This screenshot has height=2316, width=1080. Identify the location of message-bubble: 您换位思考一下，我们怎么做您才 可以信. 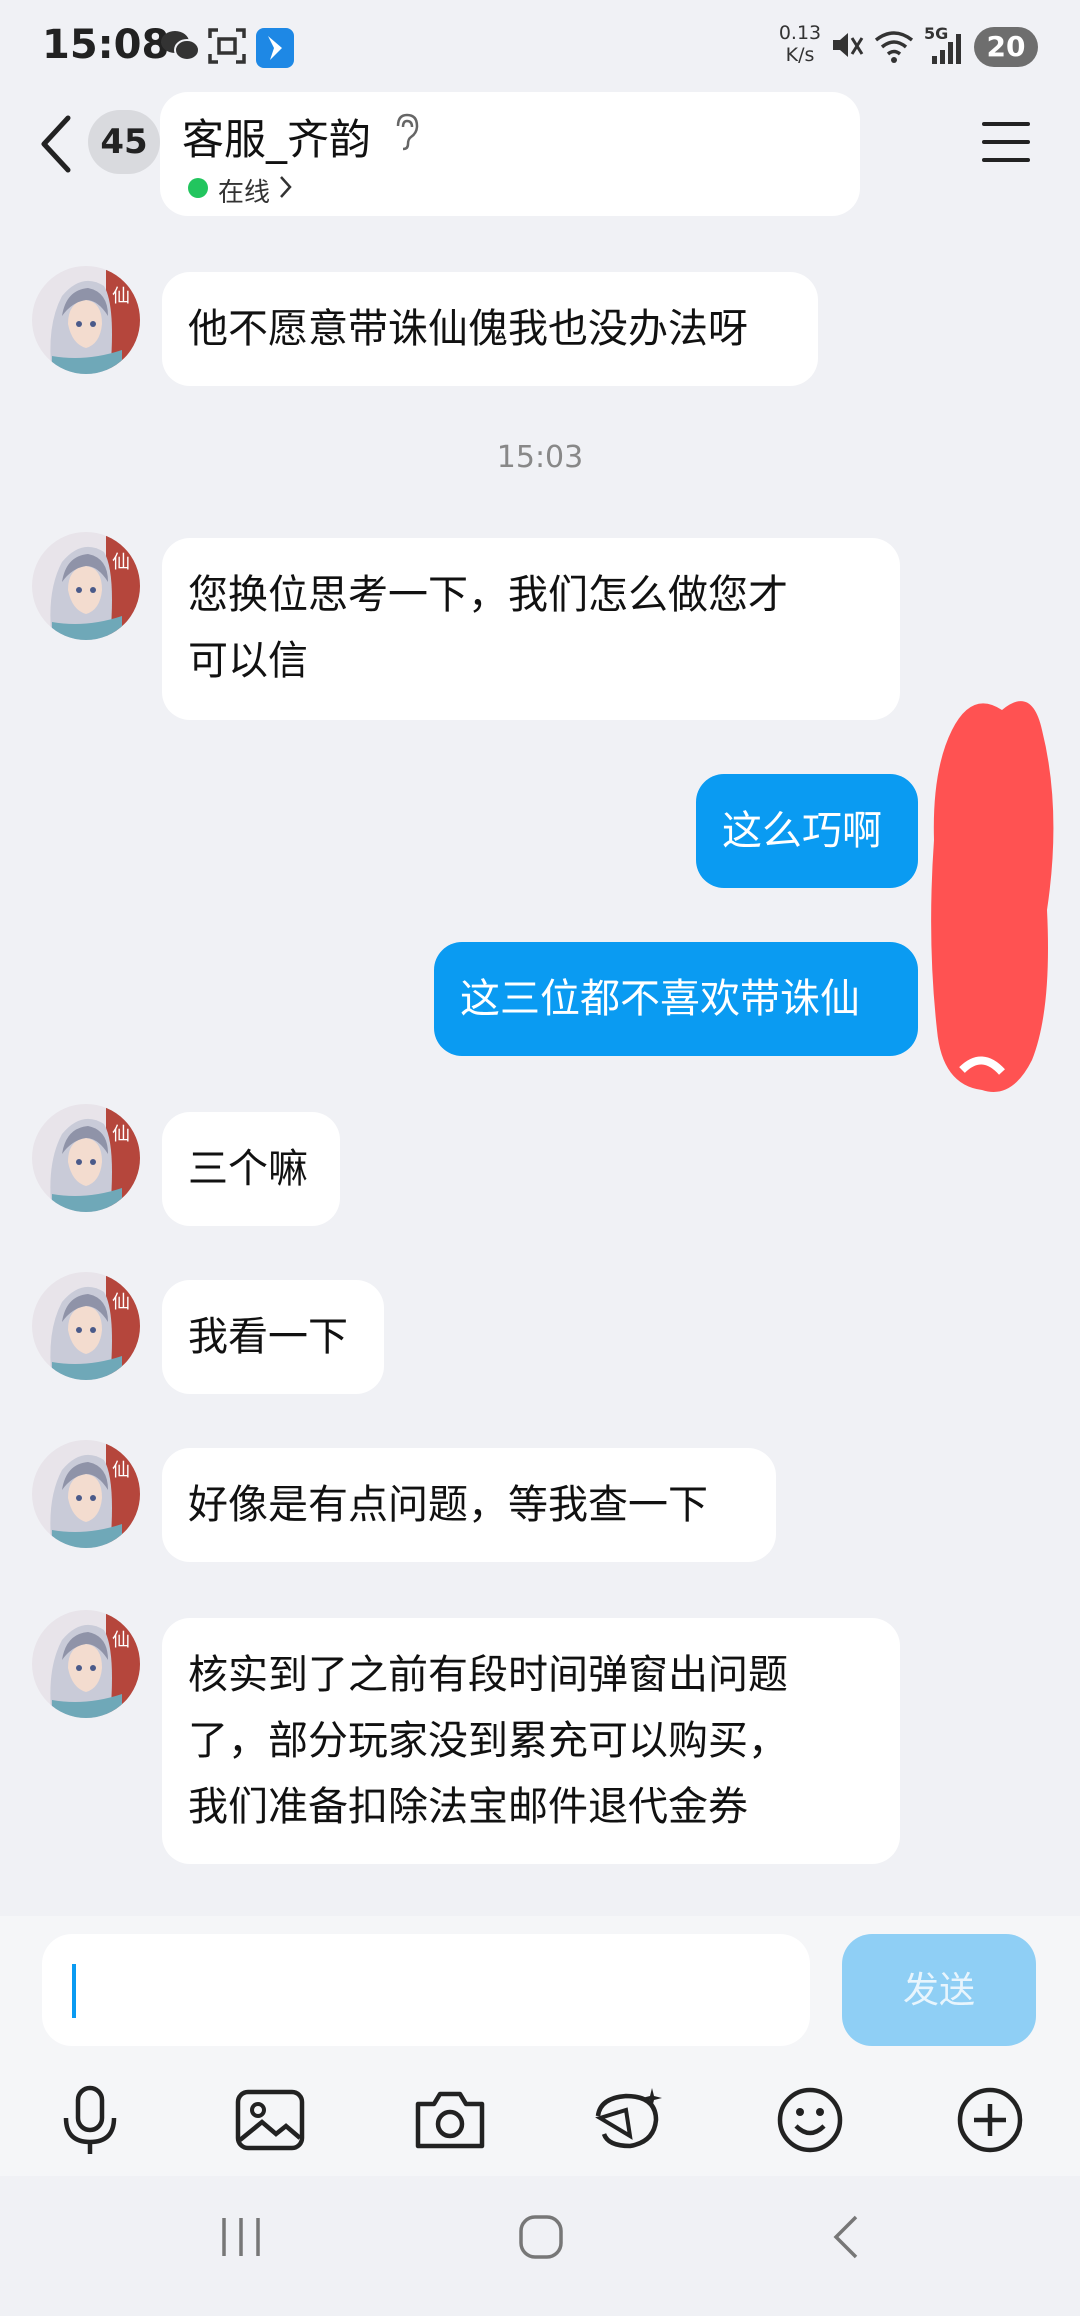
(531, 629).